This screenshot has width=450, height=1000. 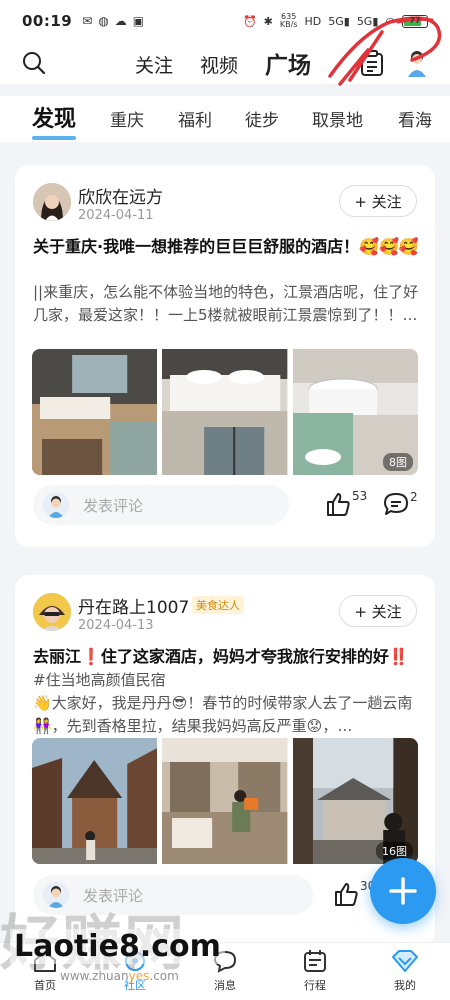 I want to click on nav-community: 社区, so click(x=135, y=971).